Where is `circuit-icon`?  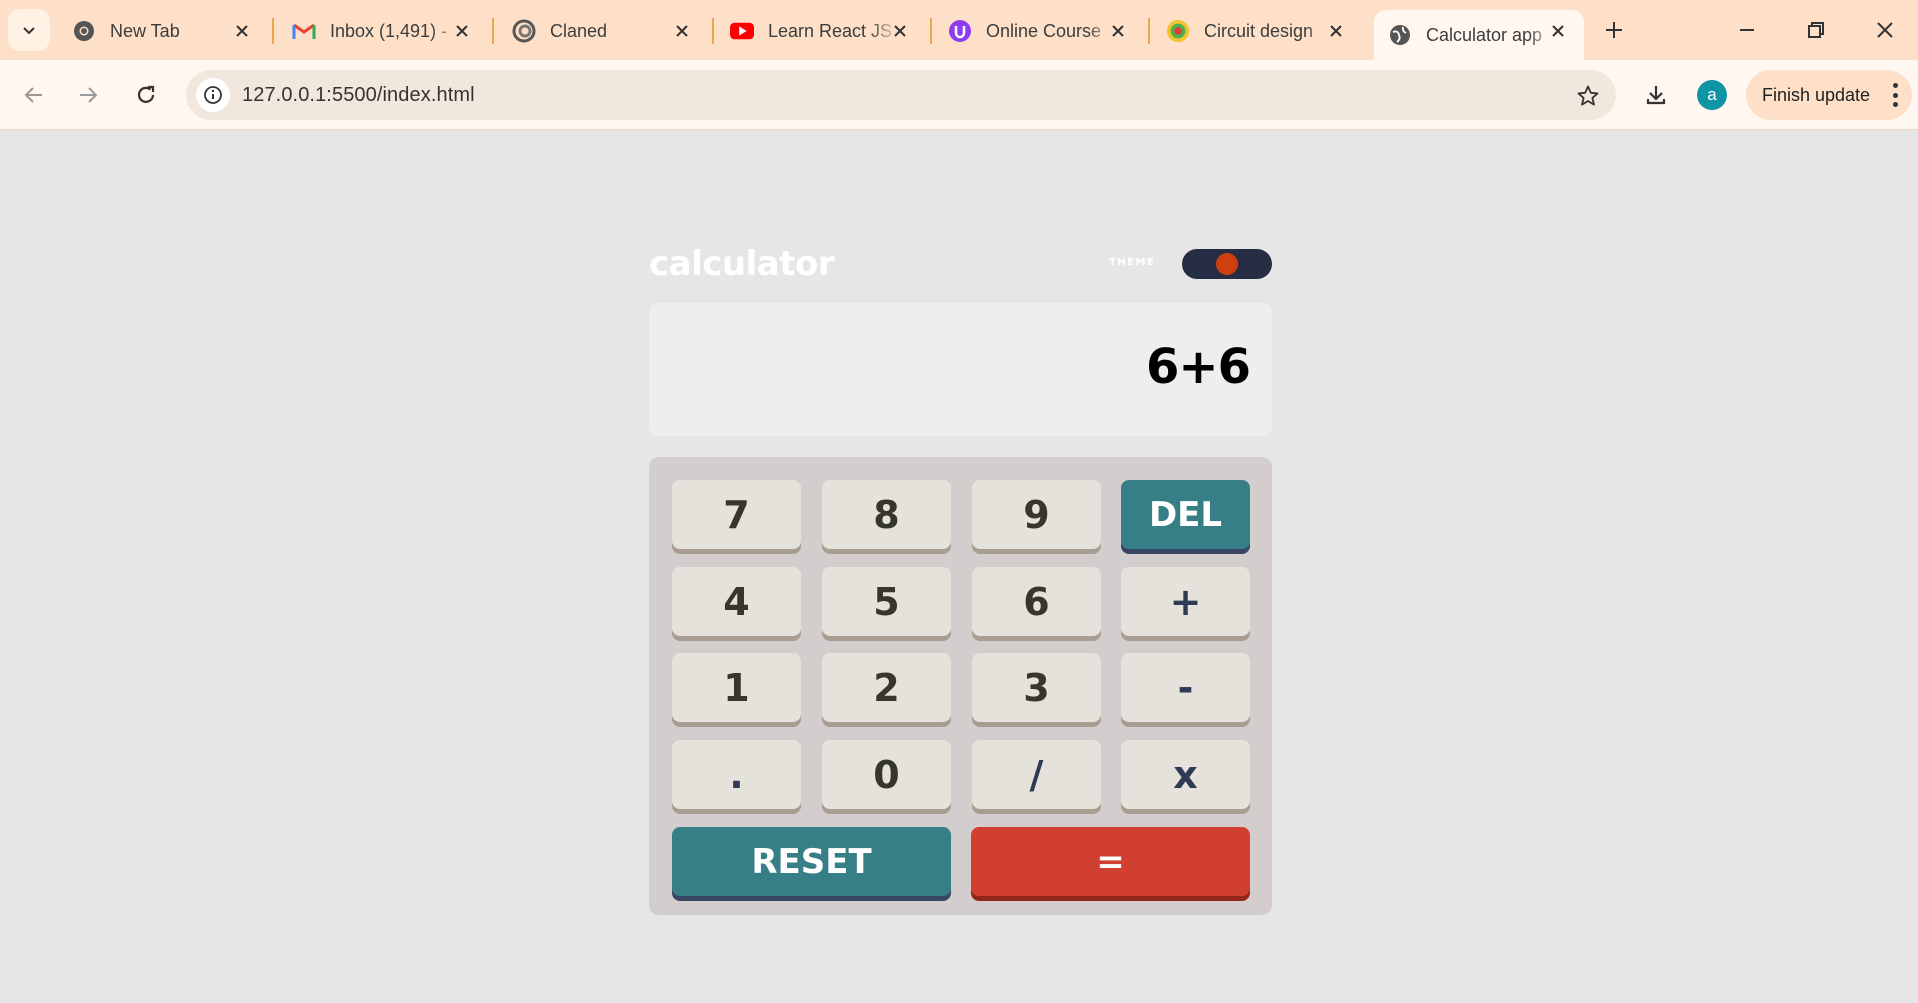 circuit-icon is located at coordinates (1178, 31).